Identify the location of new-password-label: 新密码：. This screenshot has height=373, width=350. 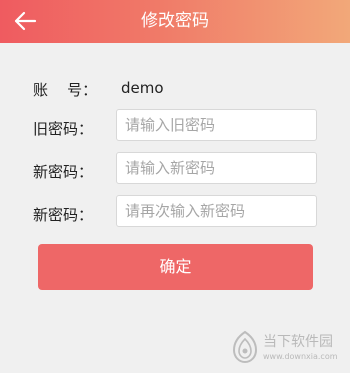
(63, 172).